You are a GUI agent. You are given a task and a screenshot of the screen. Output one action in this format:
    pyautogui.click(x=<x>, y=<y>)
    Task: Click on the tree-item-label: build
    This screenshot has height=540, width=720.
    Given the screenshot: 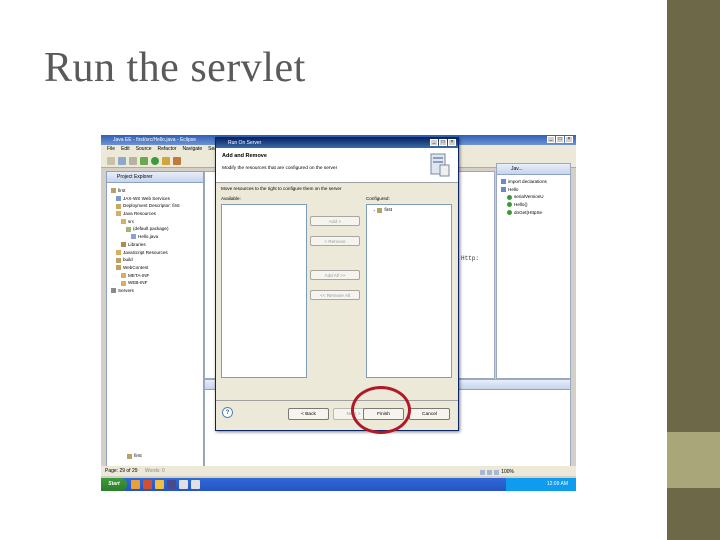 What is the action you would take?
    pyautogui.click(x=128, y=260)
    